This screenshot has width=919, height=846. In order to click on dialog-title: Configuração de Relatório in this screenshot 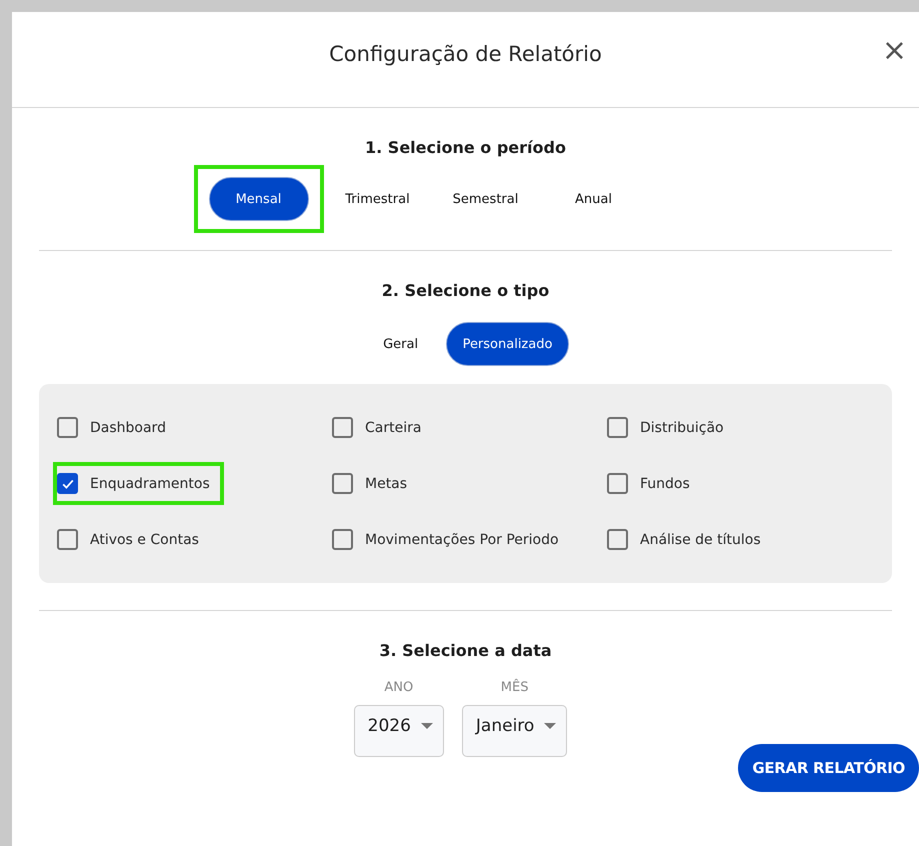, I will do `click(465, 54)`.